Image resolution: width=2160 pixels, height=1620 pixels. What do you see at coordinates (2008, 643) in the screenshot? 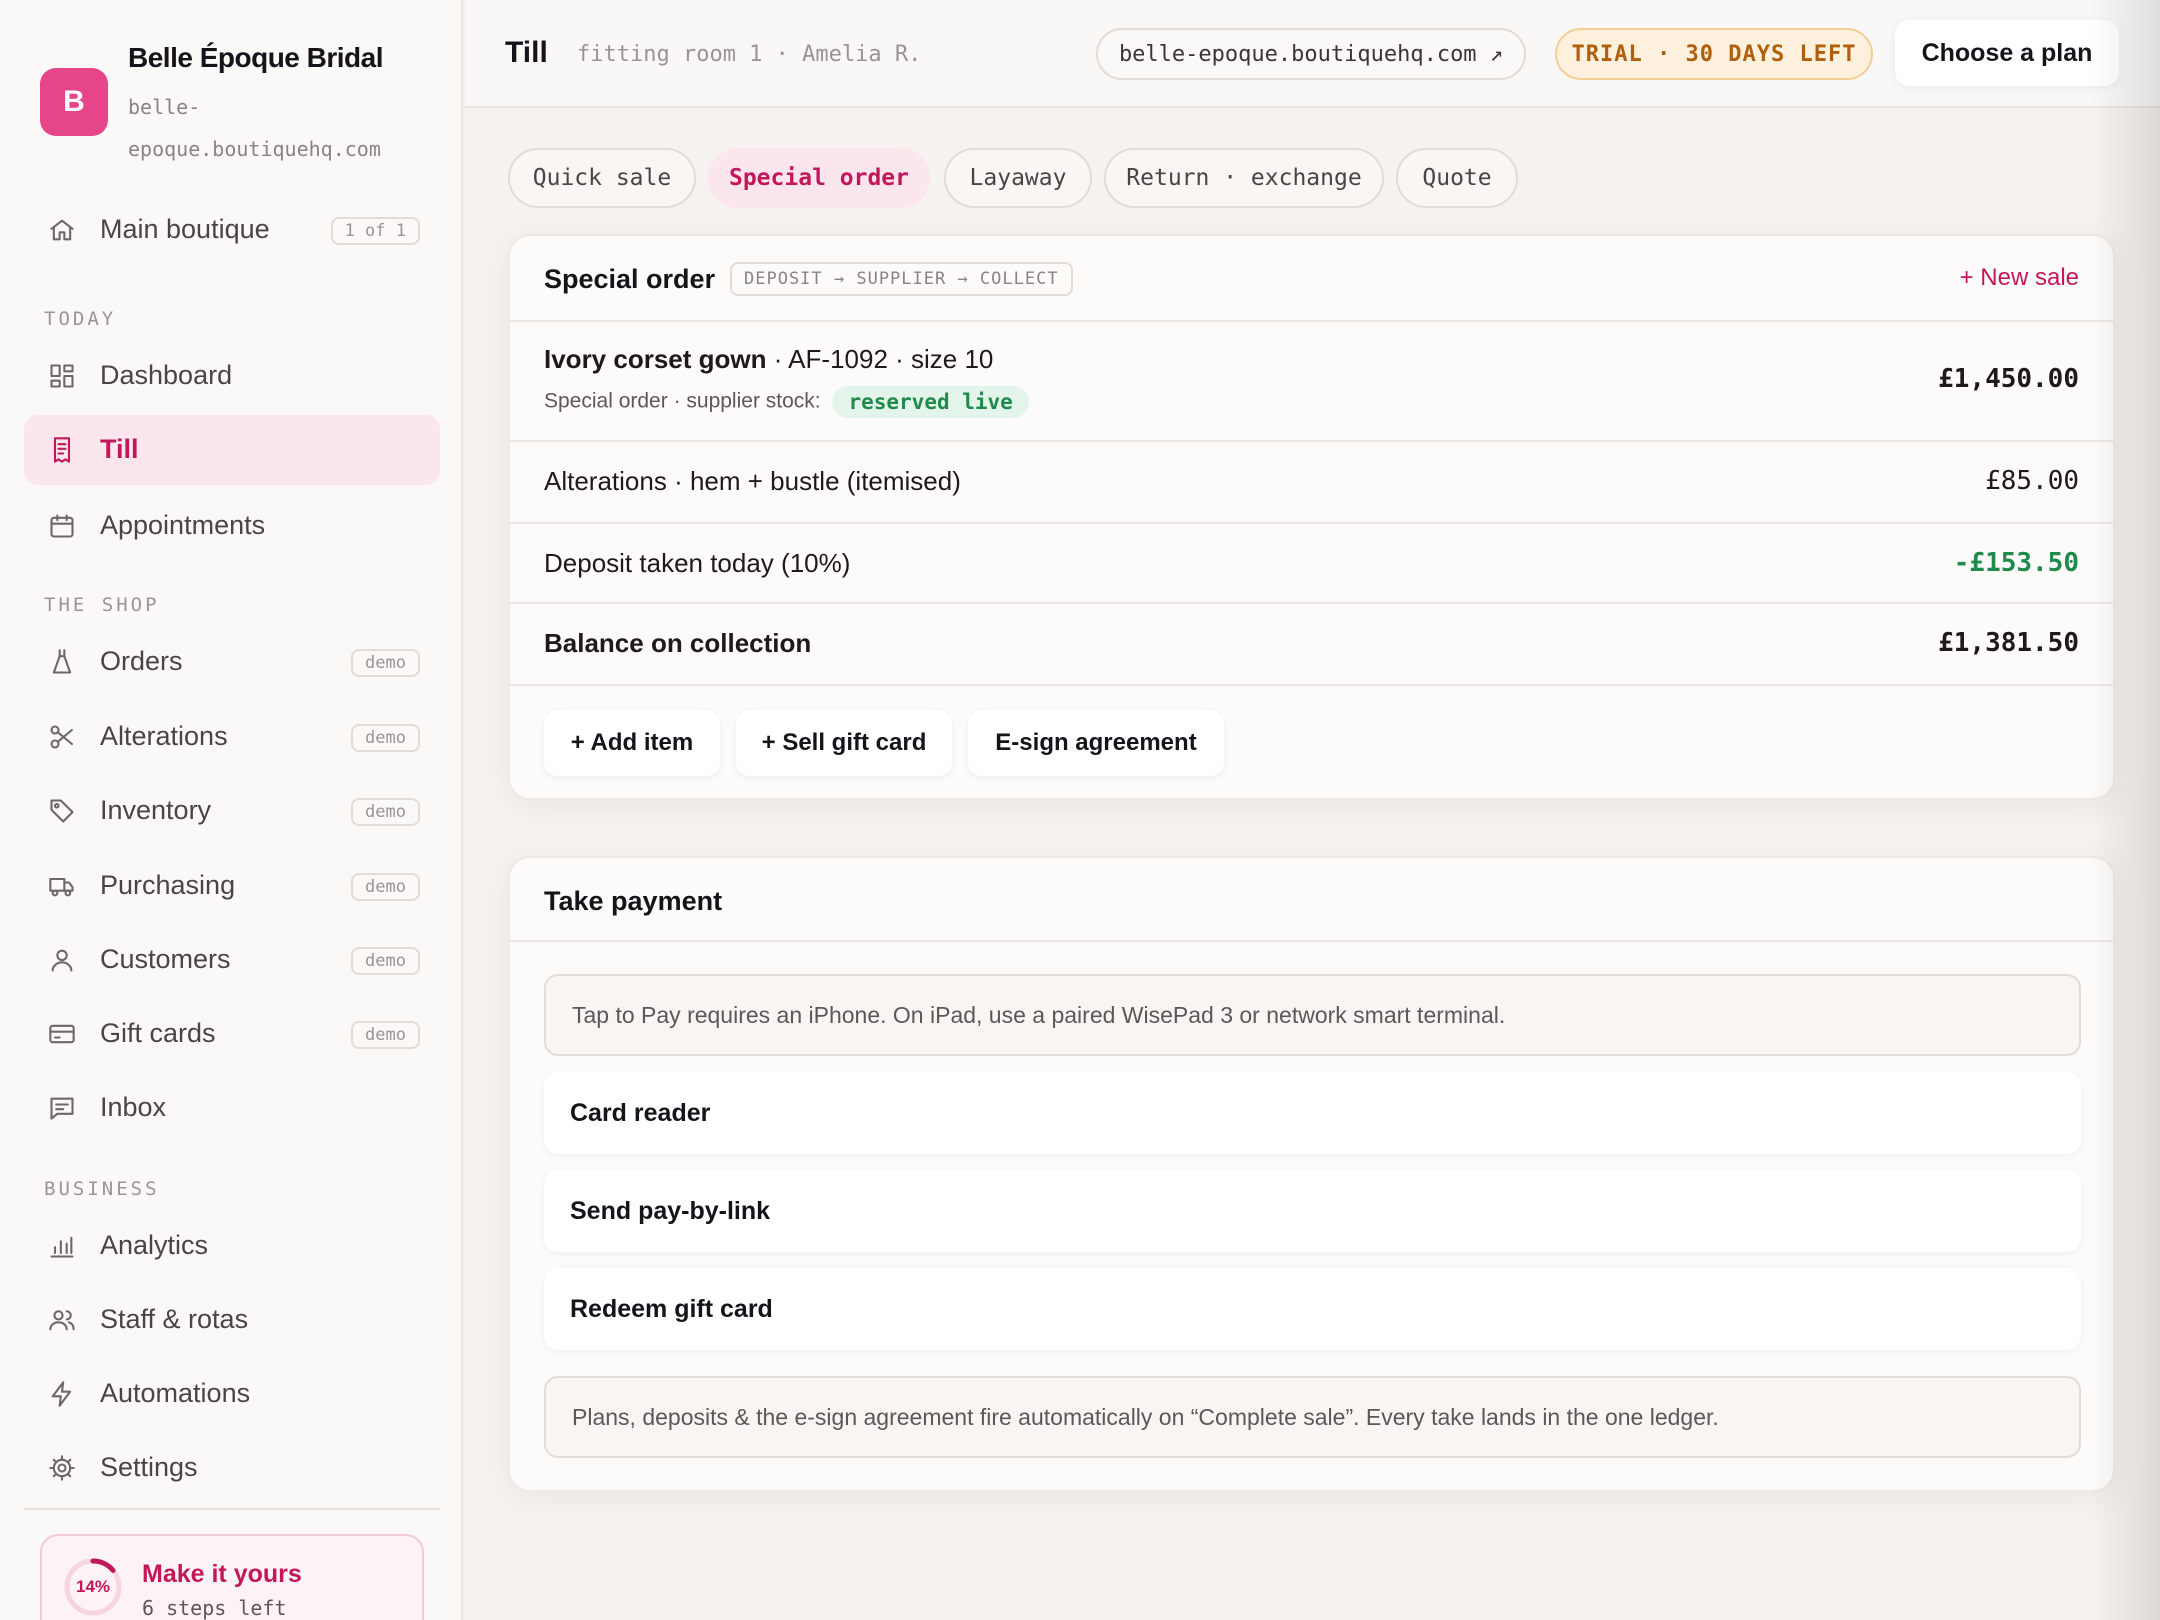
I see `balance-amount: £1,381.50` at bounding box center [2008, 643].